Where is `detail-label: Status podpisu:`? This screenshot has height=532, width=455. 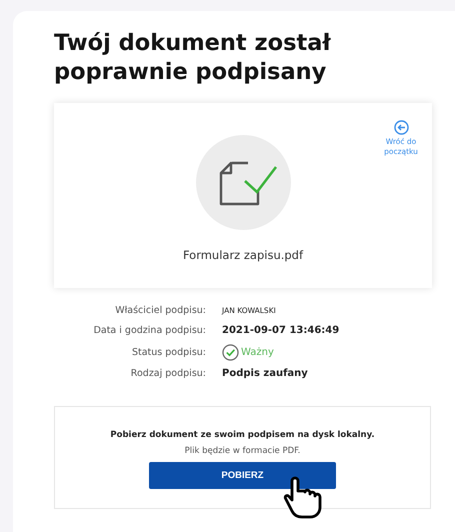 detail-label: Status podpisu: is located at coordinates (168, 353).